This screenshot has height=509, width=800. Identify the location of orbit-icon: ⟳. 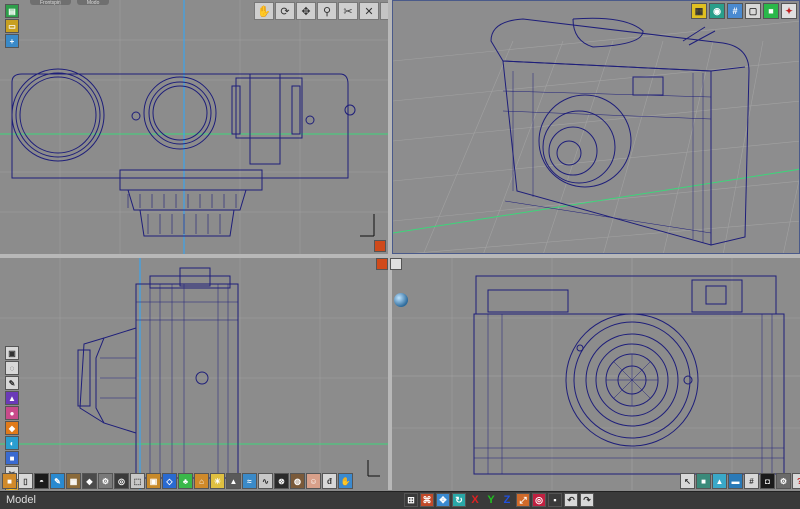
(285, 11).